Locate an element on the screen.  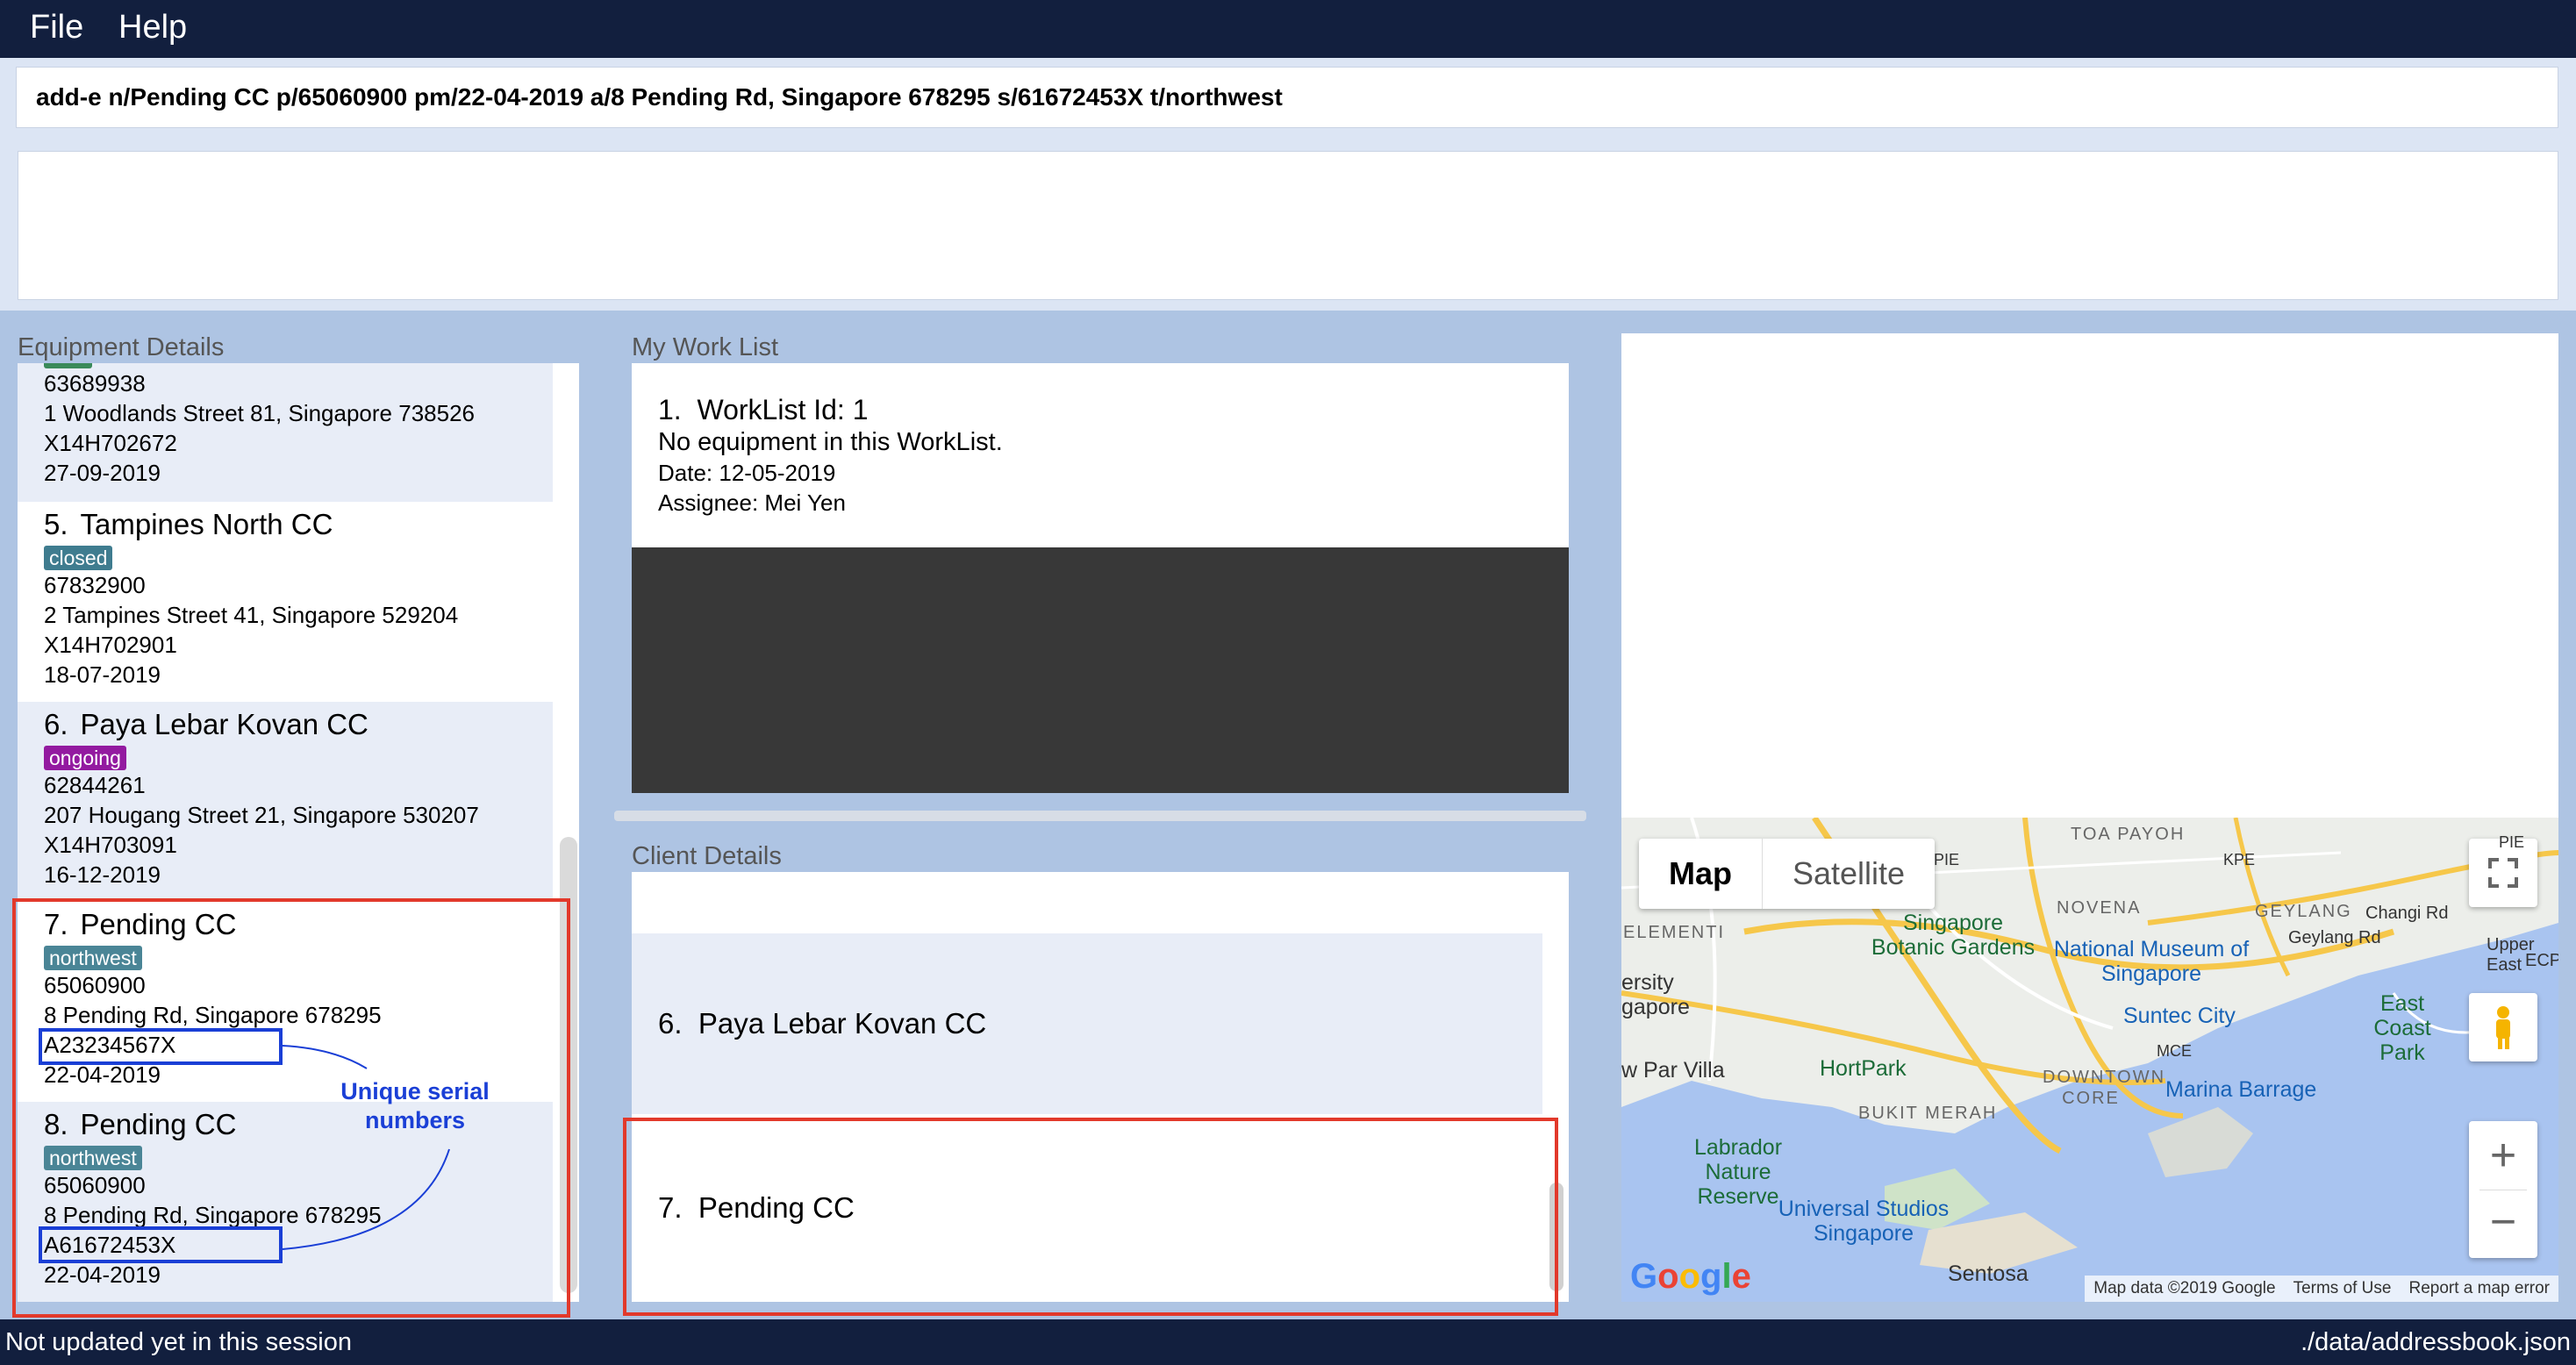
worklist-index: 1. is located at coordinates (670, 409).